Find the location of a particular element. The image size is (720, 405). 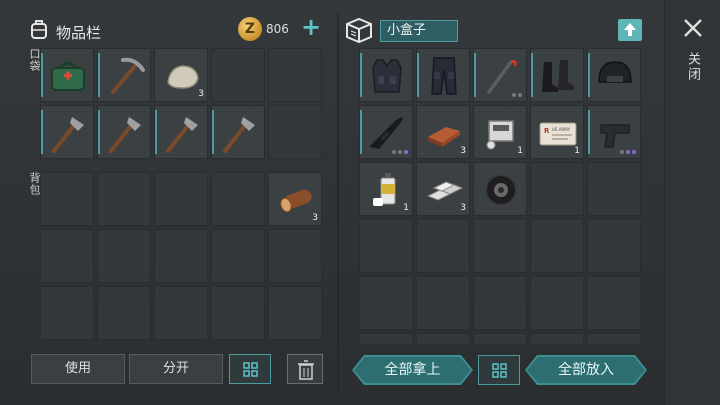

arrow-up-icon is located at coordinates (630, 29).